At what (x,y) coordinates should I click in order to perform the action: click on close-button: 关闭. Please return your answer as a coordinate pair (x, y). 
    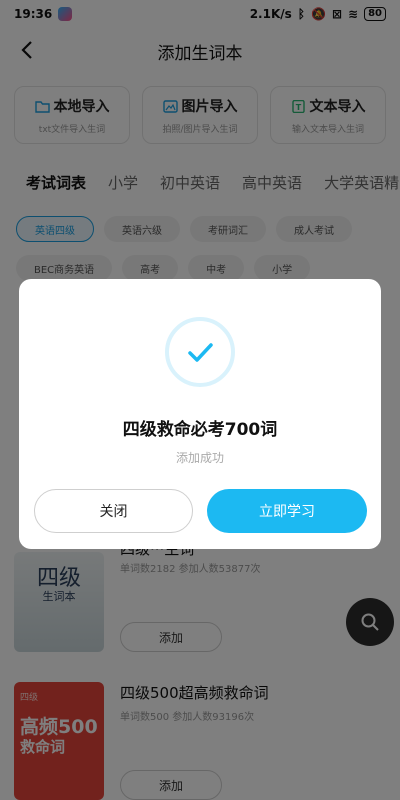
    Looking at the image, I should click on (113, 511).